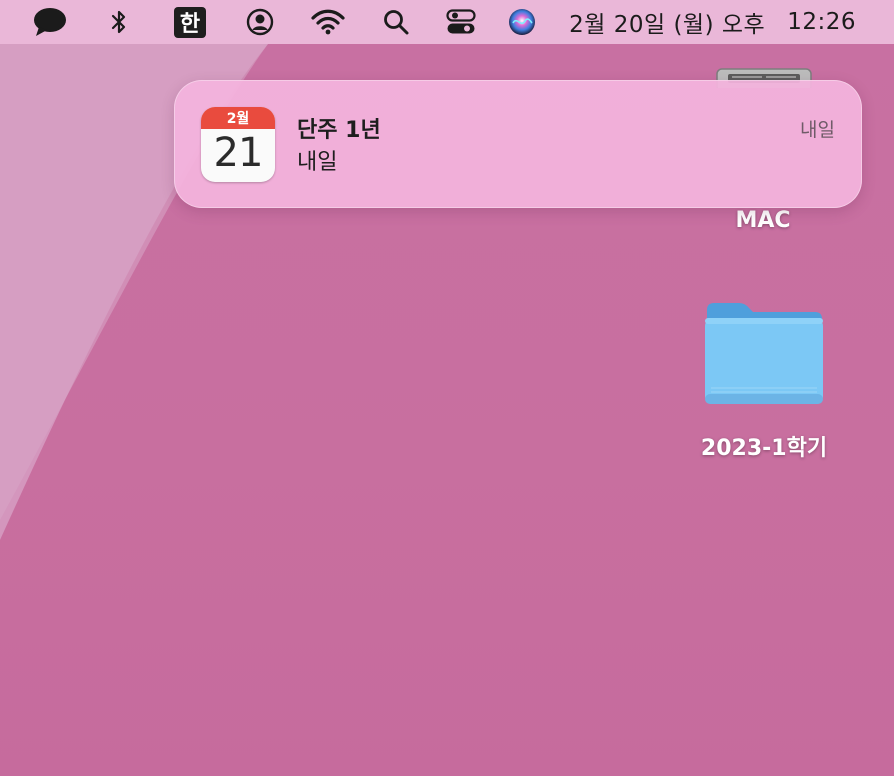 This screenshot has height=776, width=894. What do you see at coordinates (821, 22) in the screenshot?
I see `menu-bar-time: 12:26` at bounding box center [821, 22].